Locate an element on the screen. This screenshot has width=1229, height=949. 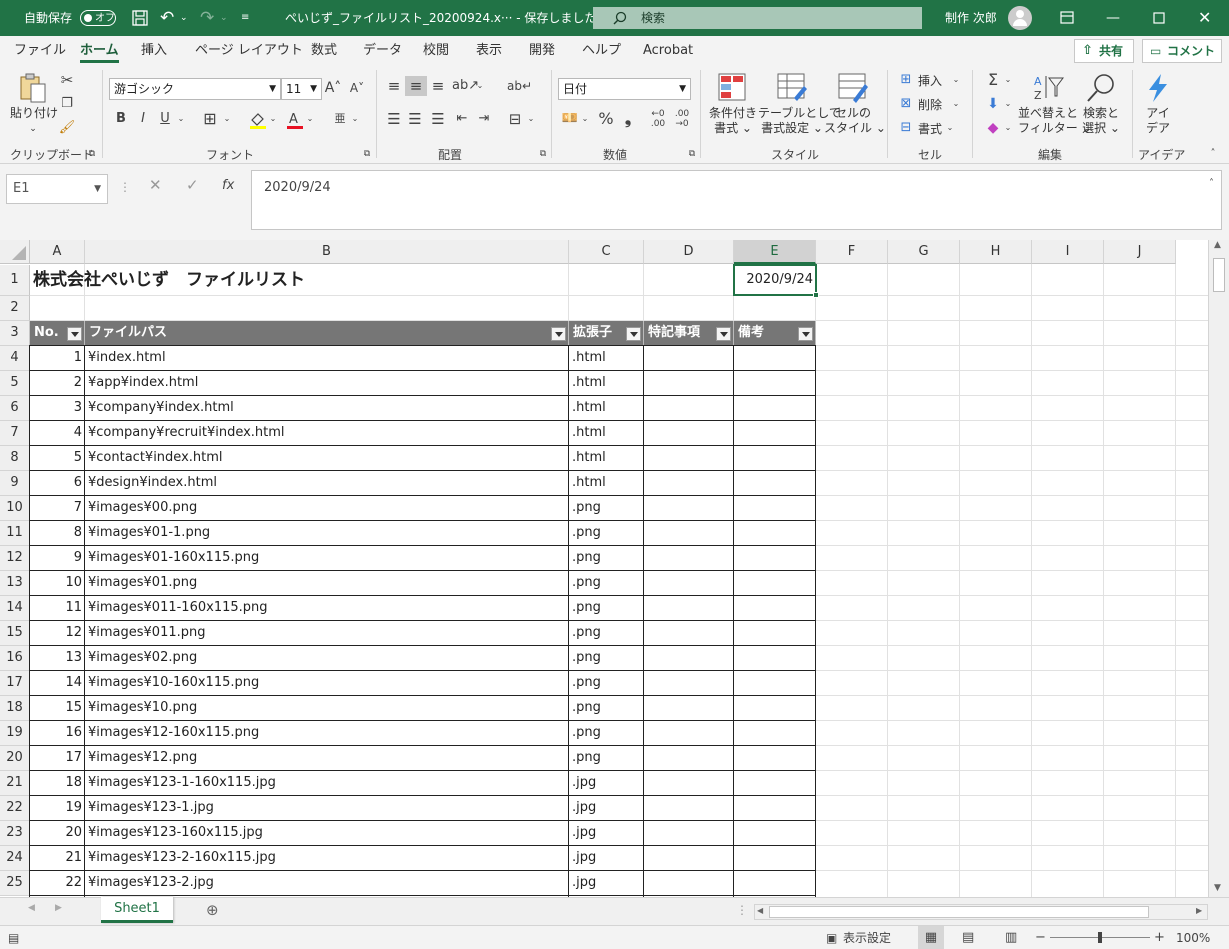
accounting-format-icon: 💴 is located at coordinates (570, 119).